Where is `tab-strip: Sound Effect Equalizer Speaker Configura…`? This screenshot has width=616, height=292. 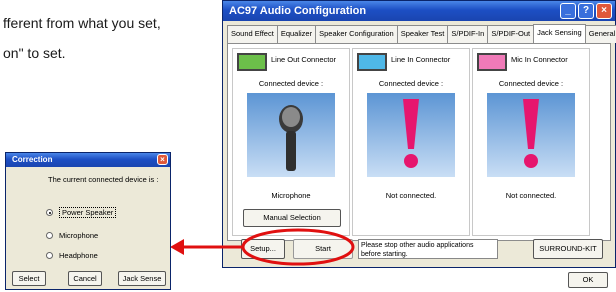
tab-strip: Sound Effect Equalizer Speaker Configura… is located at coordinates (421, 33).